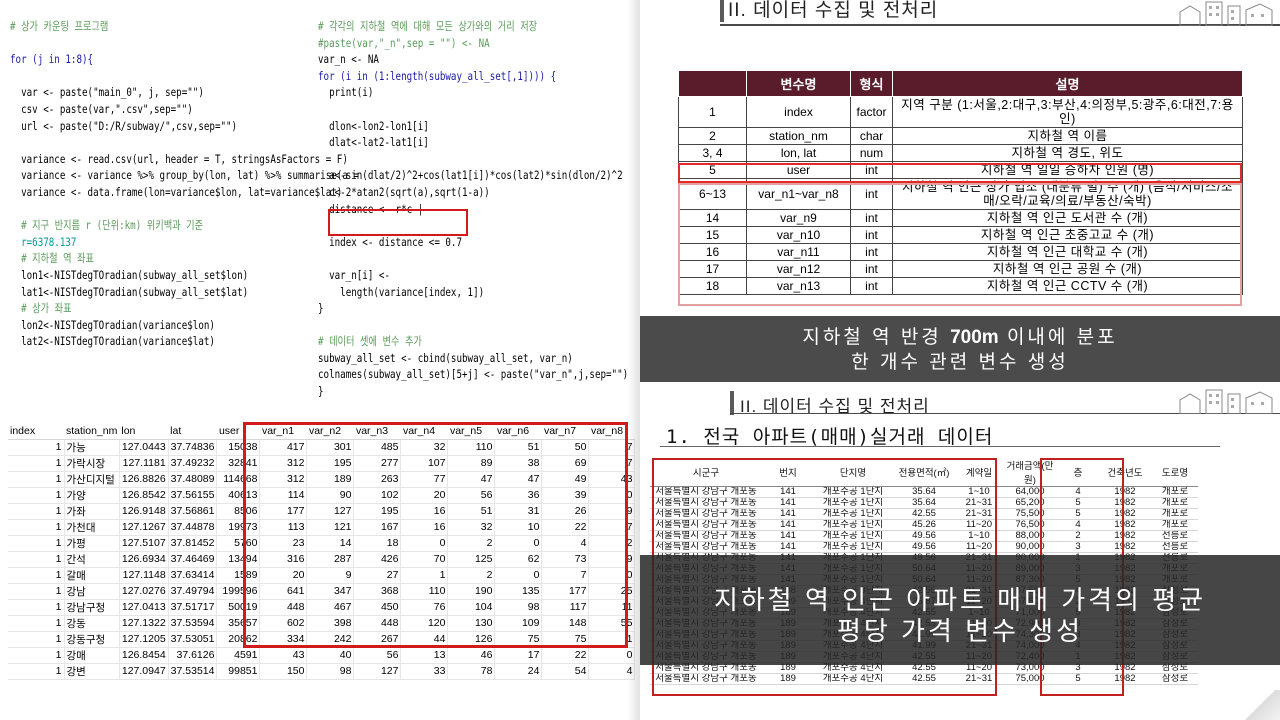 Image resolution: width=1280 pixels, height=720 pixels. What do you see at coordinates (1067, 83) in the screenshot?
I see `col-header-desc: 설명` at bounding box center [1067, 83].